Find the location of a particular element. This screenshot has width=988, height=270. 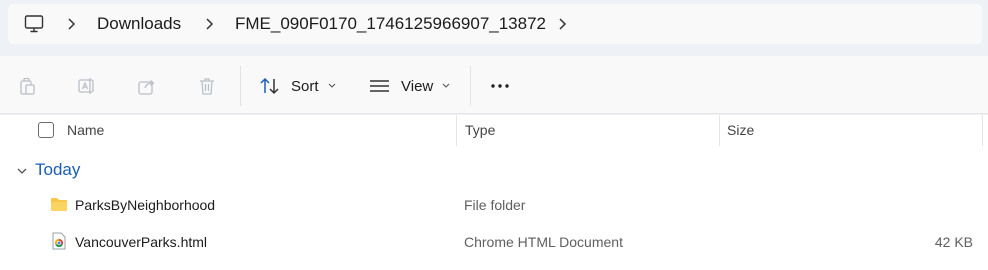

sort-button: Sort is located at coordinates (297, 86).